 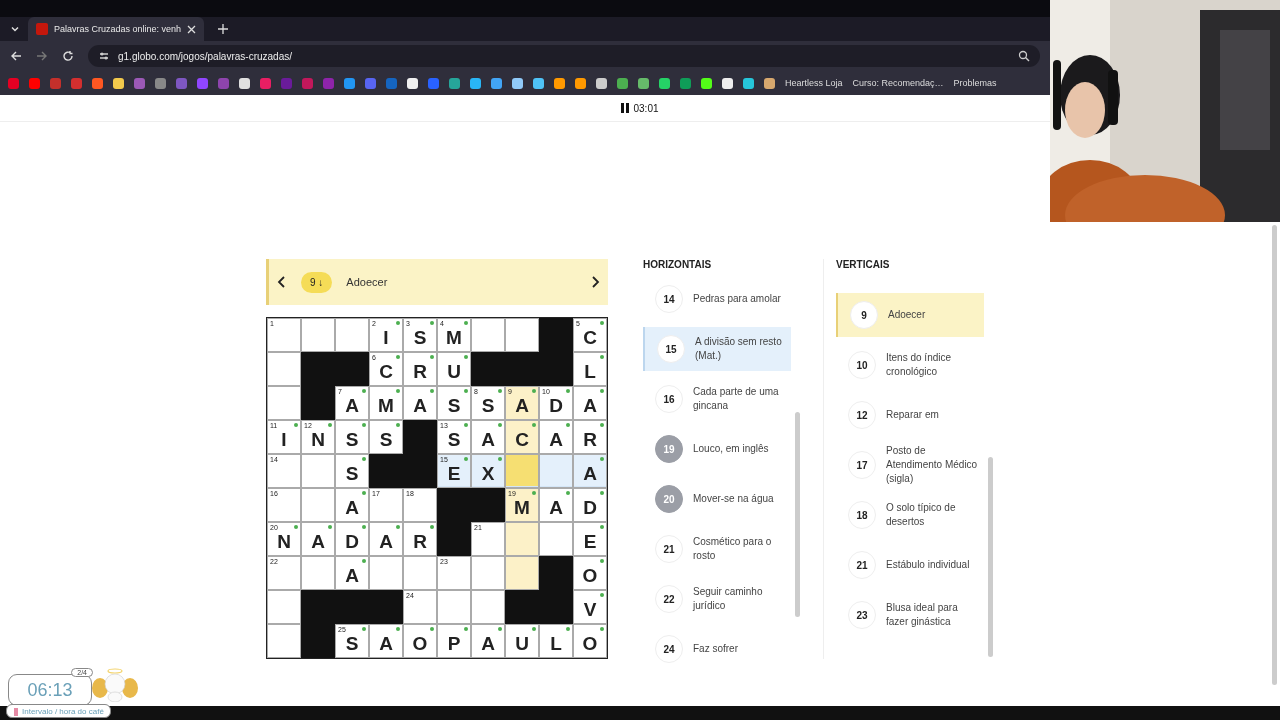 What do you see at coordinates (590, 607) in the screenshot?
I see `grid-cell: V` at bounding box center [590, 607].